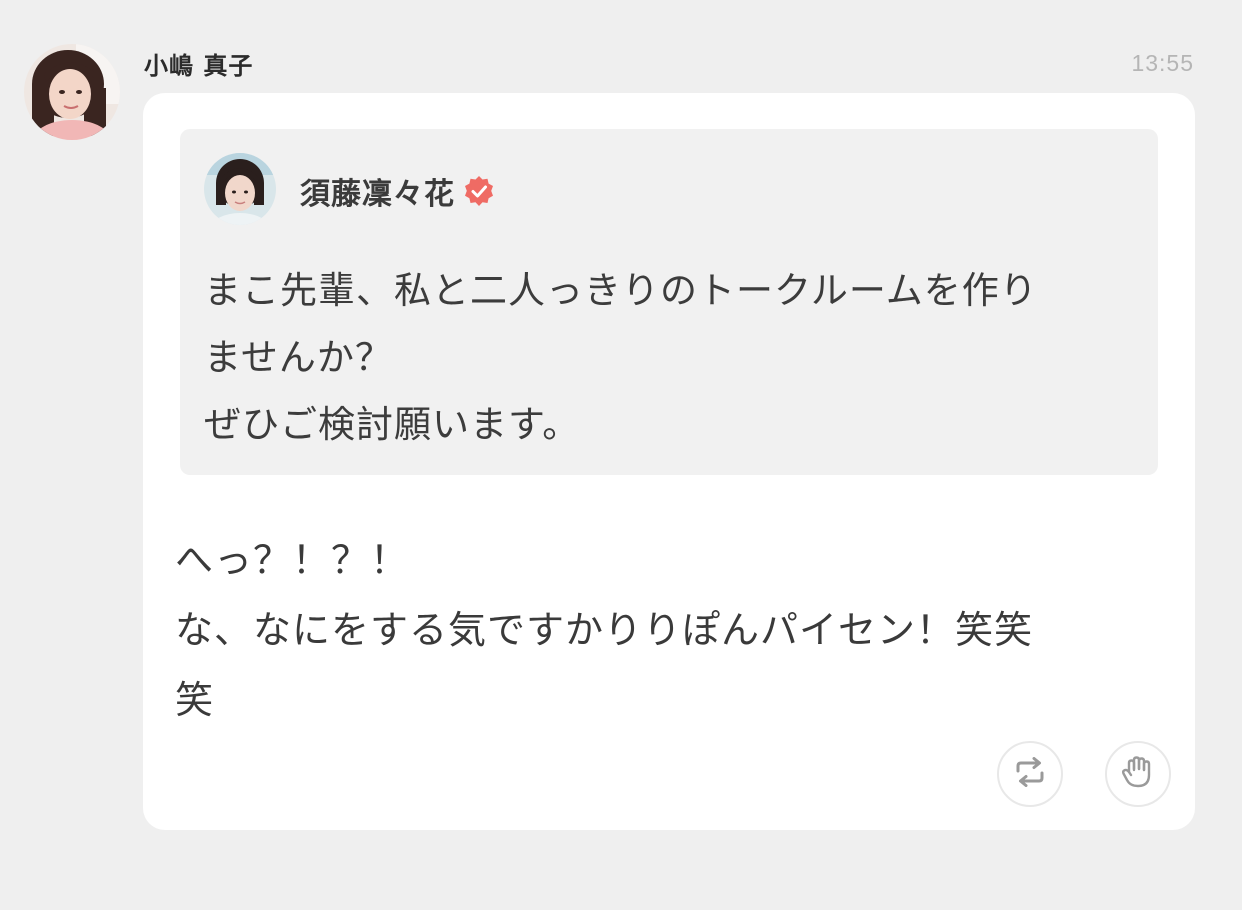 The width and height of the screenshot is (1242, 910). Describe the element at coordinates (240, 189) in the screenshot. I see `quote-author-avatar` at that location.